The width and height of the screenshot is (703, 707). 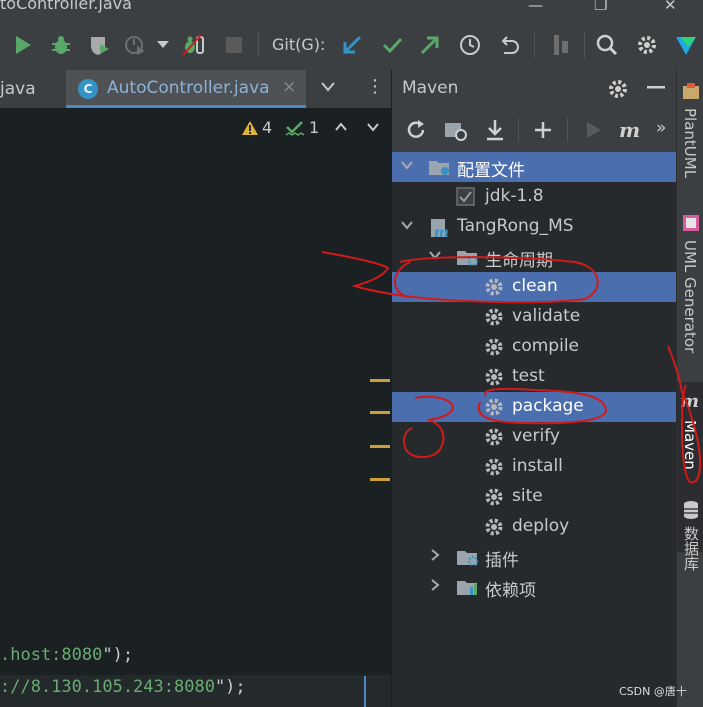 What do you see at coordinates (546, 316) in the screenshot?
I see `tree-row-label: validate` at bounding box center [546, 316].